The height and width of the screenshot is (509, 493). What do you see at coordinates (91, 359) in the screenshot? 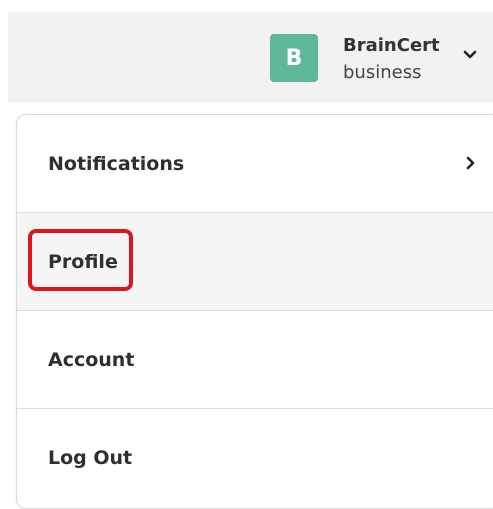
I see `menu-item-label: Account` at bounding box center [91, 359].